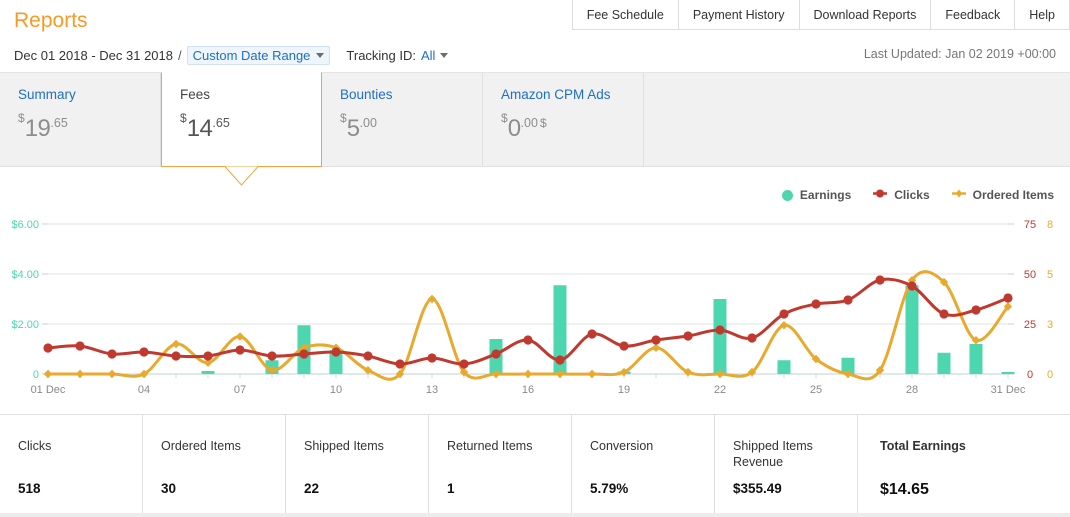  I want to click on tab-fees: Fees $14.65, so click(241, 119).